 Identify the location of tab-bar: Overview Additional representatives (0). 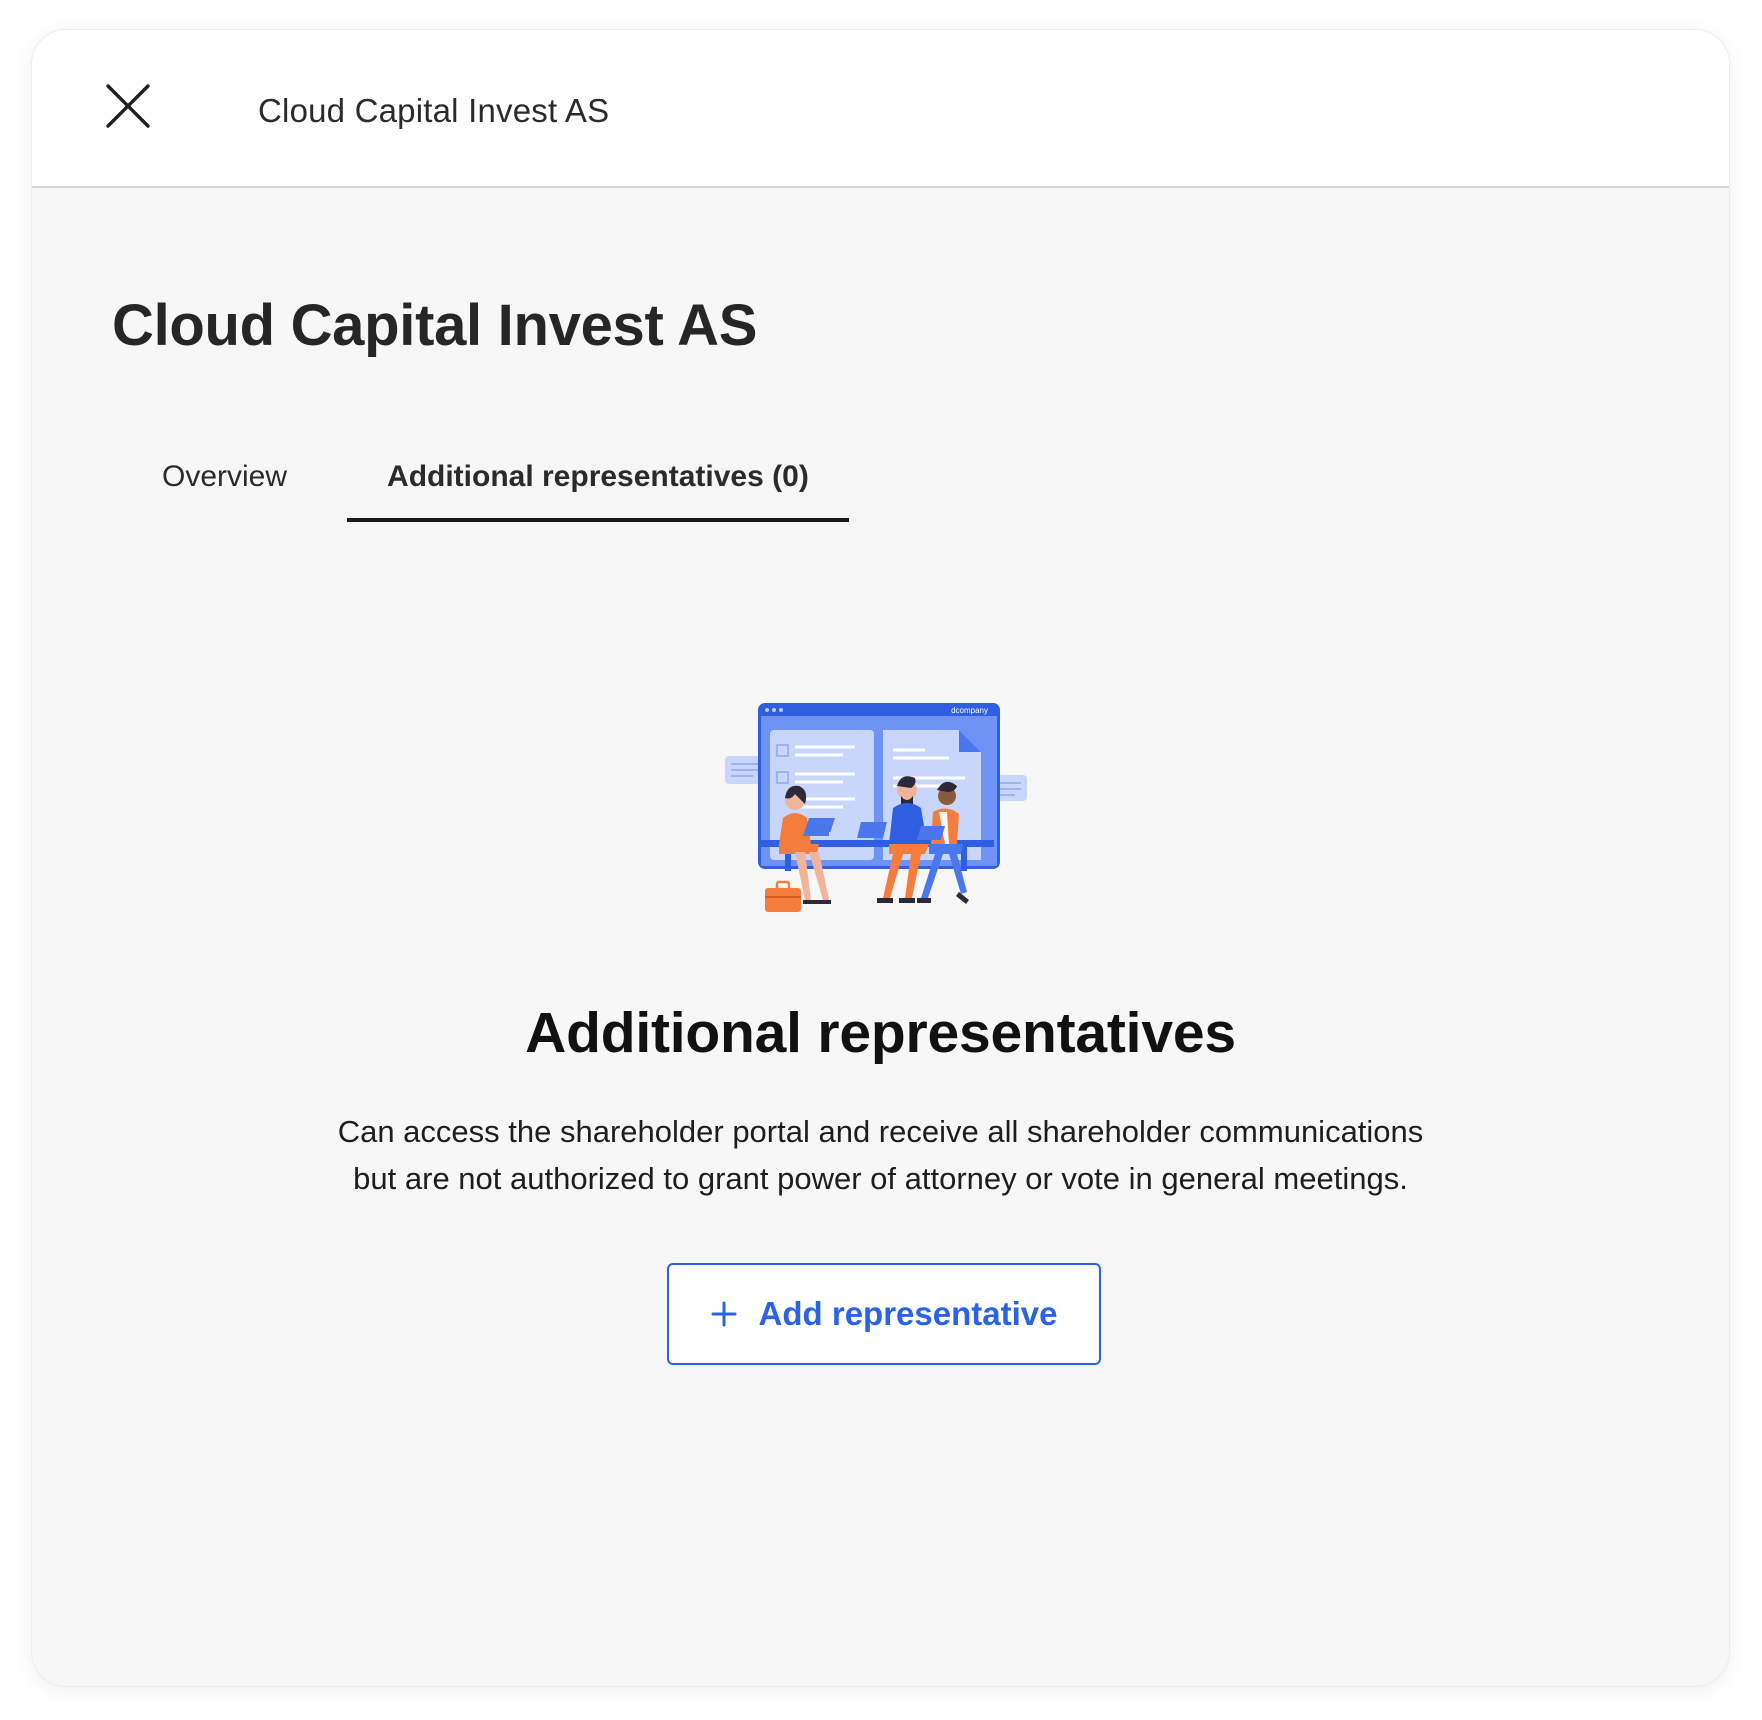
(480, 475).